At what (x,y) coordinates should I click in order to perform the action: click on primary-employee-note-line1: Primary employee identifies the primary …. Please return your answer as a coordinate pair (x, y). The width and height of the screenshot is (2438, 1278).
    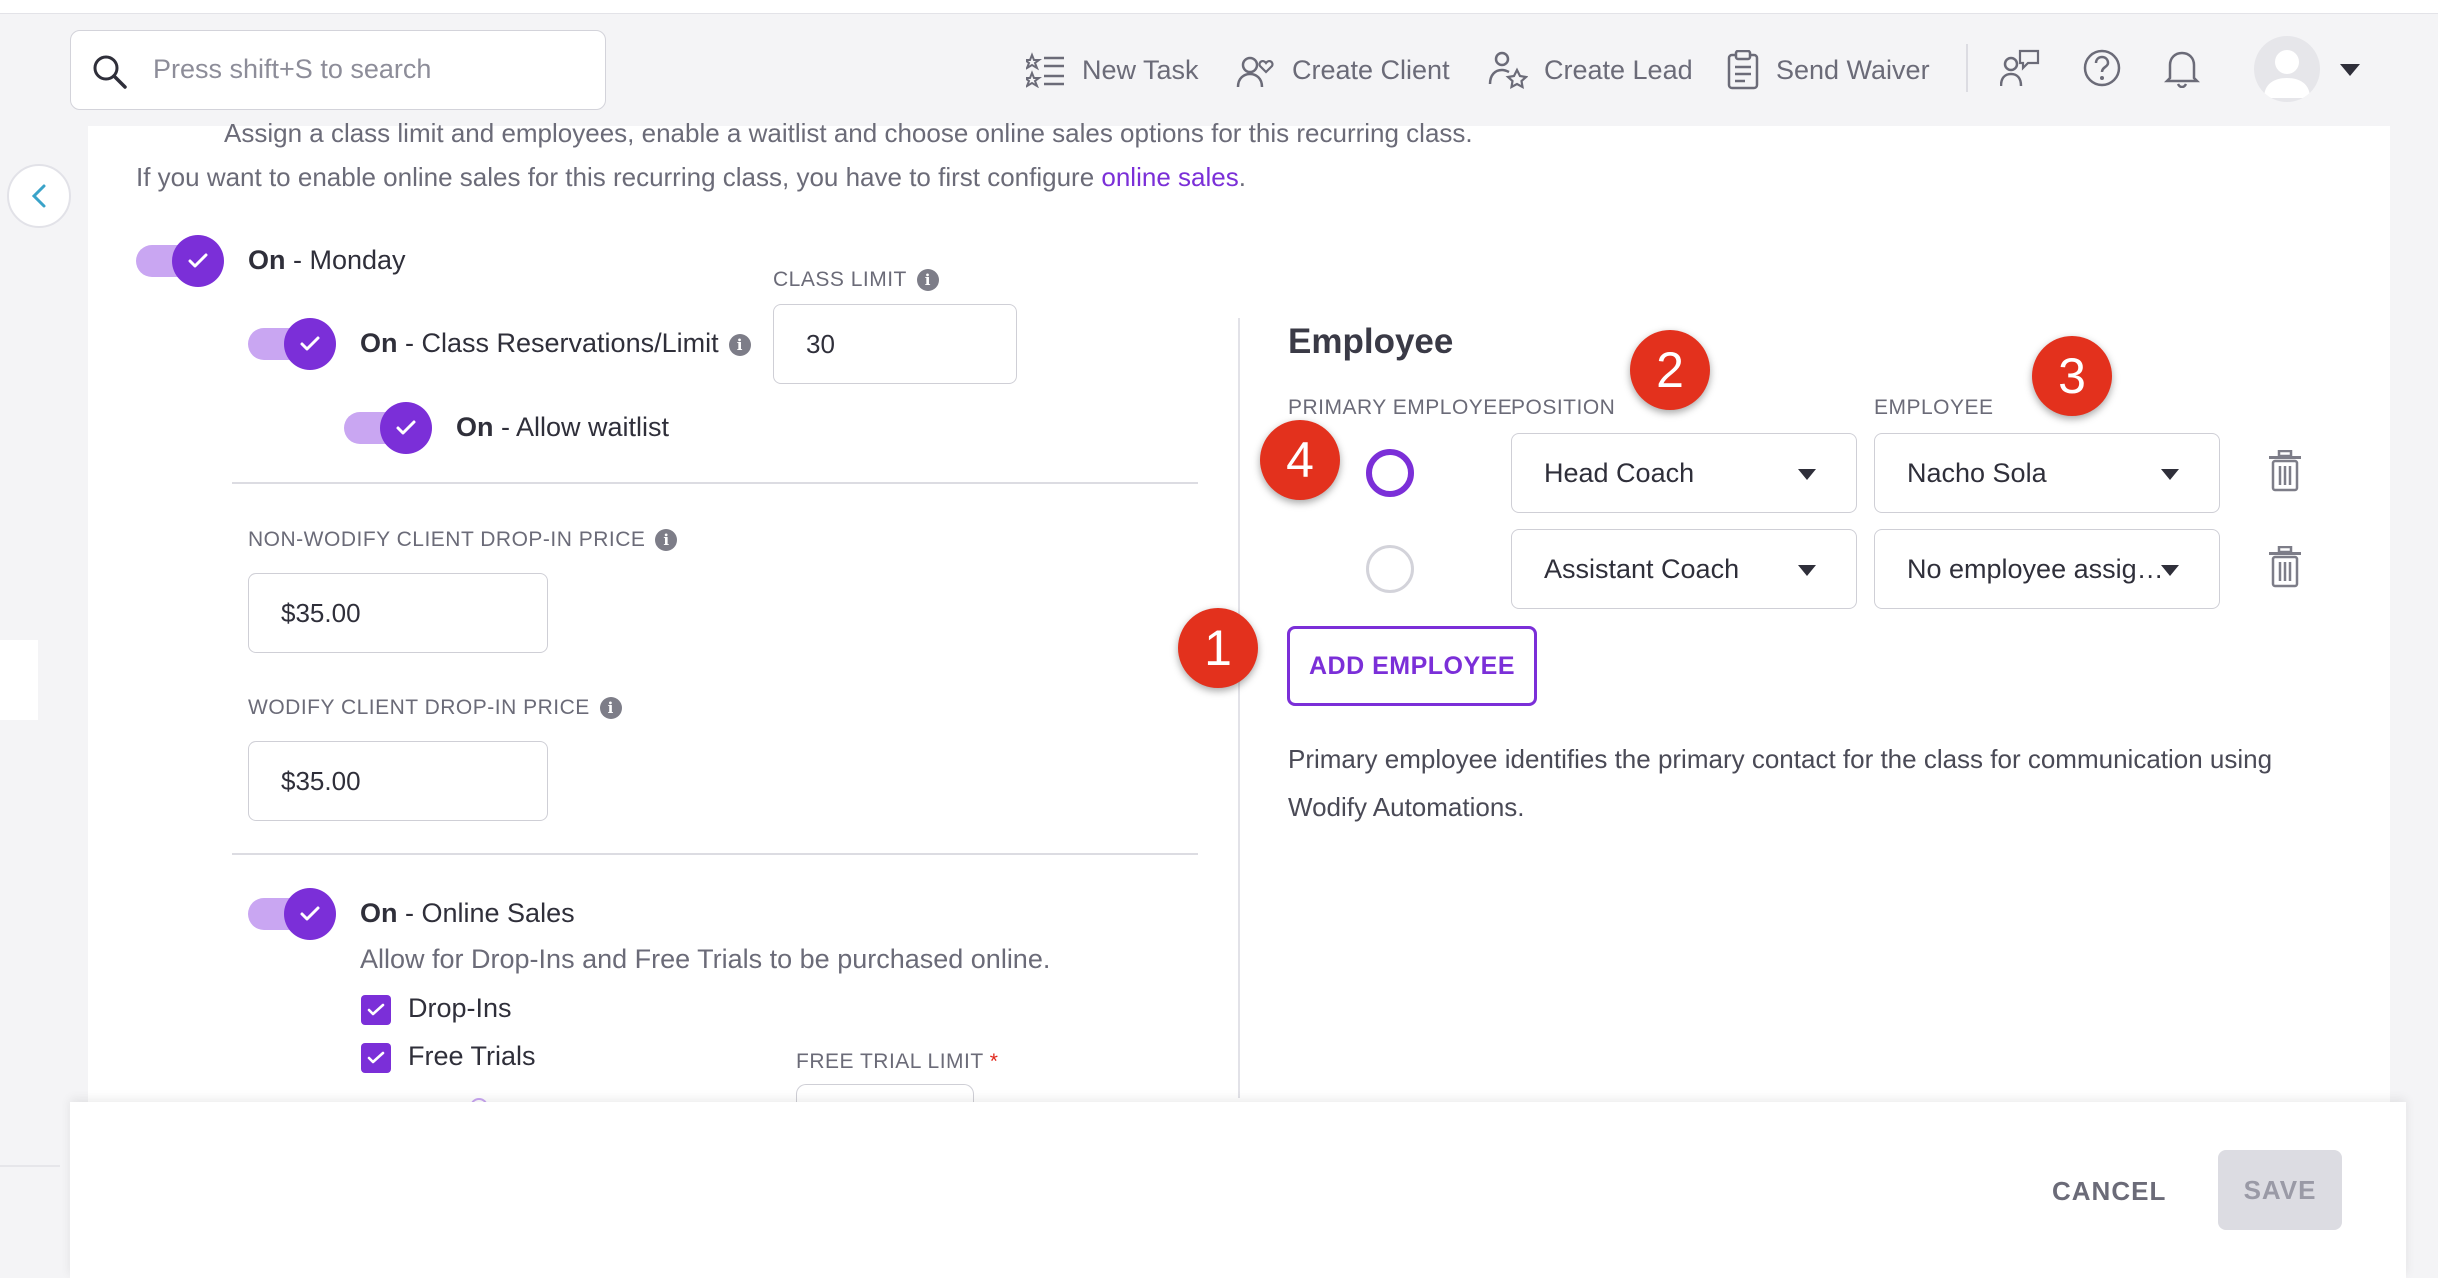
    Looking at the image, I should click on (1780, 759).